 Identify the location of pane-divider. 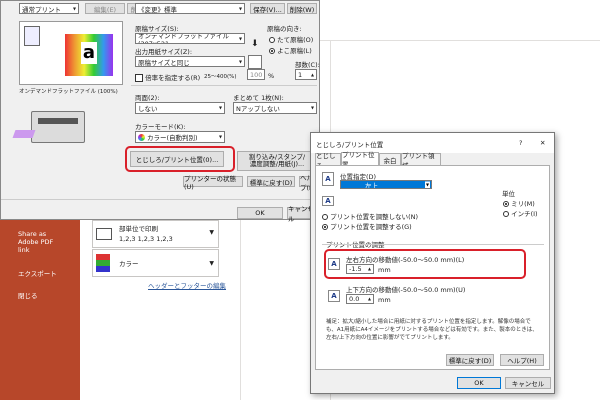
(440, 40).